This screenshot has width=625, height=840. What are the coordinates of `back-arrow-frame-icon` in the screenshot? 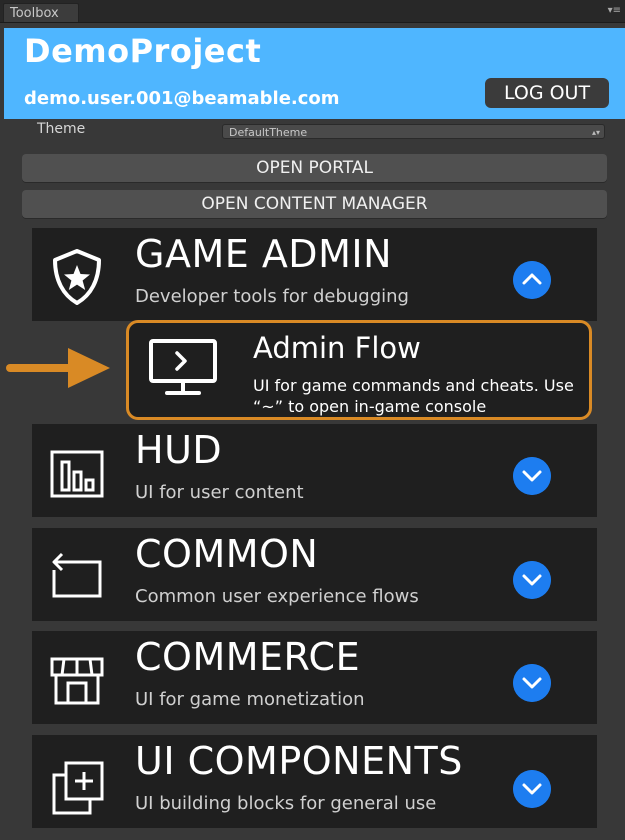 It's located at (77, 575).